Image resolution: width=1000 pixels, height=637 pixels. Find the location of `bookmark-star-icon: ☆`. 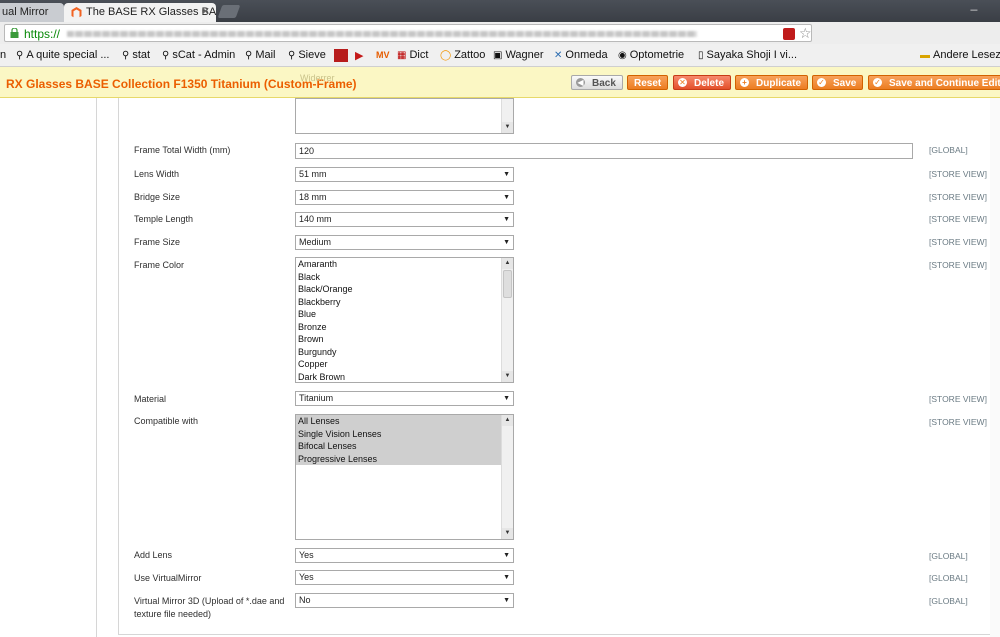

bookmark-star-icon: ☆ is located at coordinates (805, 33).